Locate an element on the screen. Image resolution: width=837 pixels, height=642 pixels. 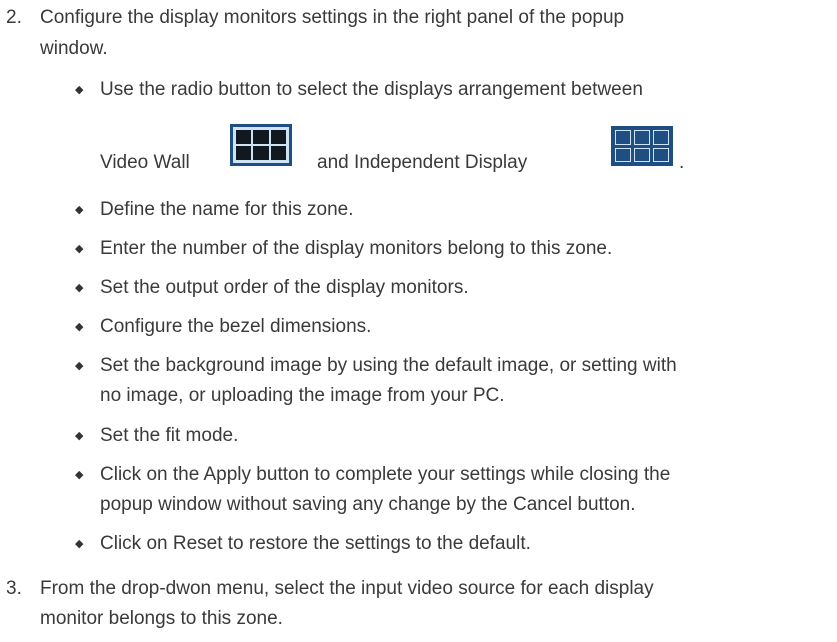
step-text-line: monitor belongs to this zone. is located at coordinates (161, 618).